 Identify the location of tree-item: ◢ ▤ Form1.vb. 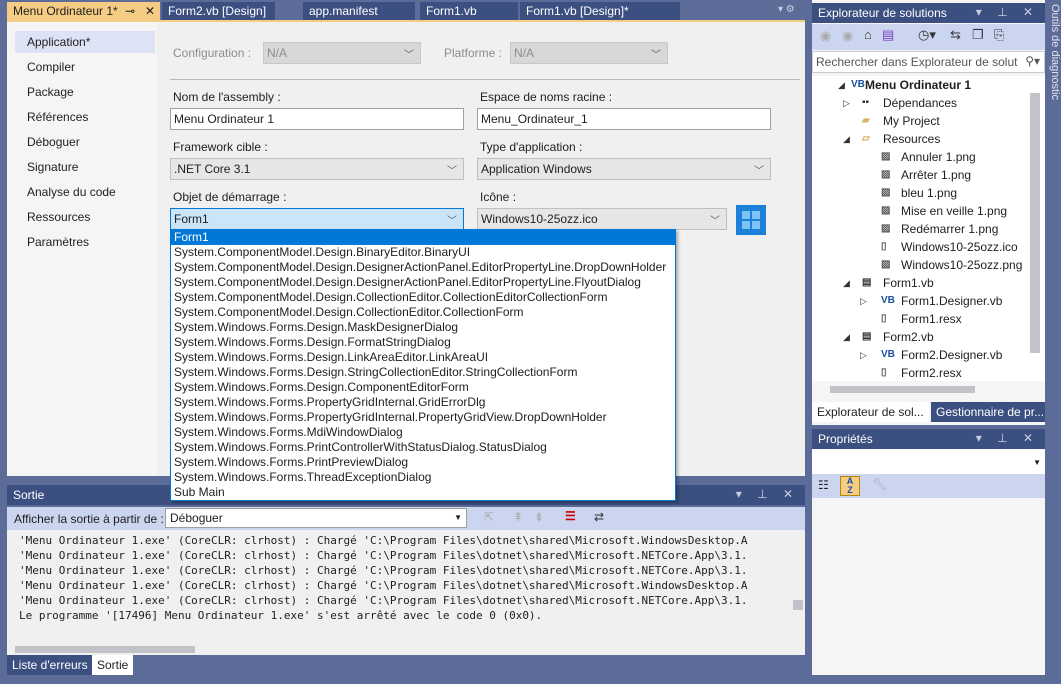
(919, 283).